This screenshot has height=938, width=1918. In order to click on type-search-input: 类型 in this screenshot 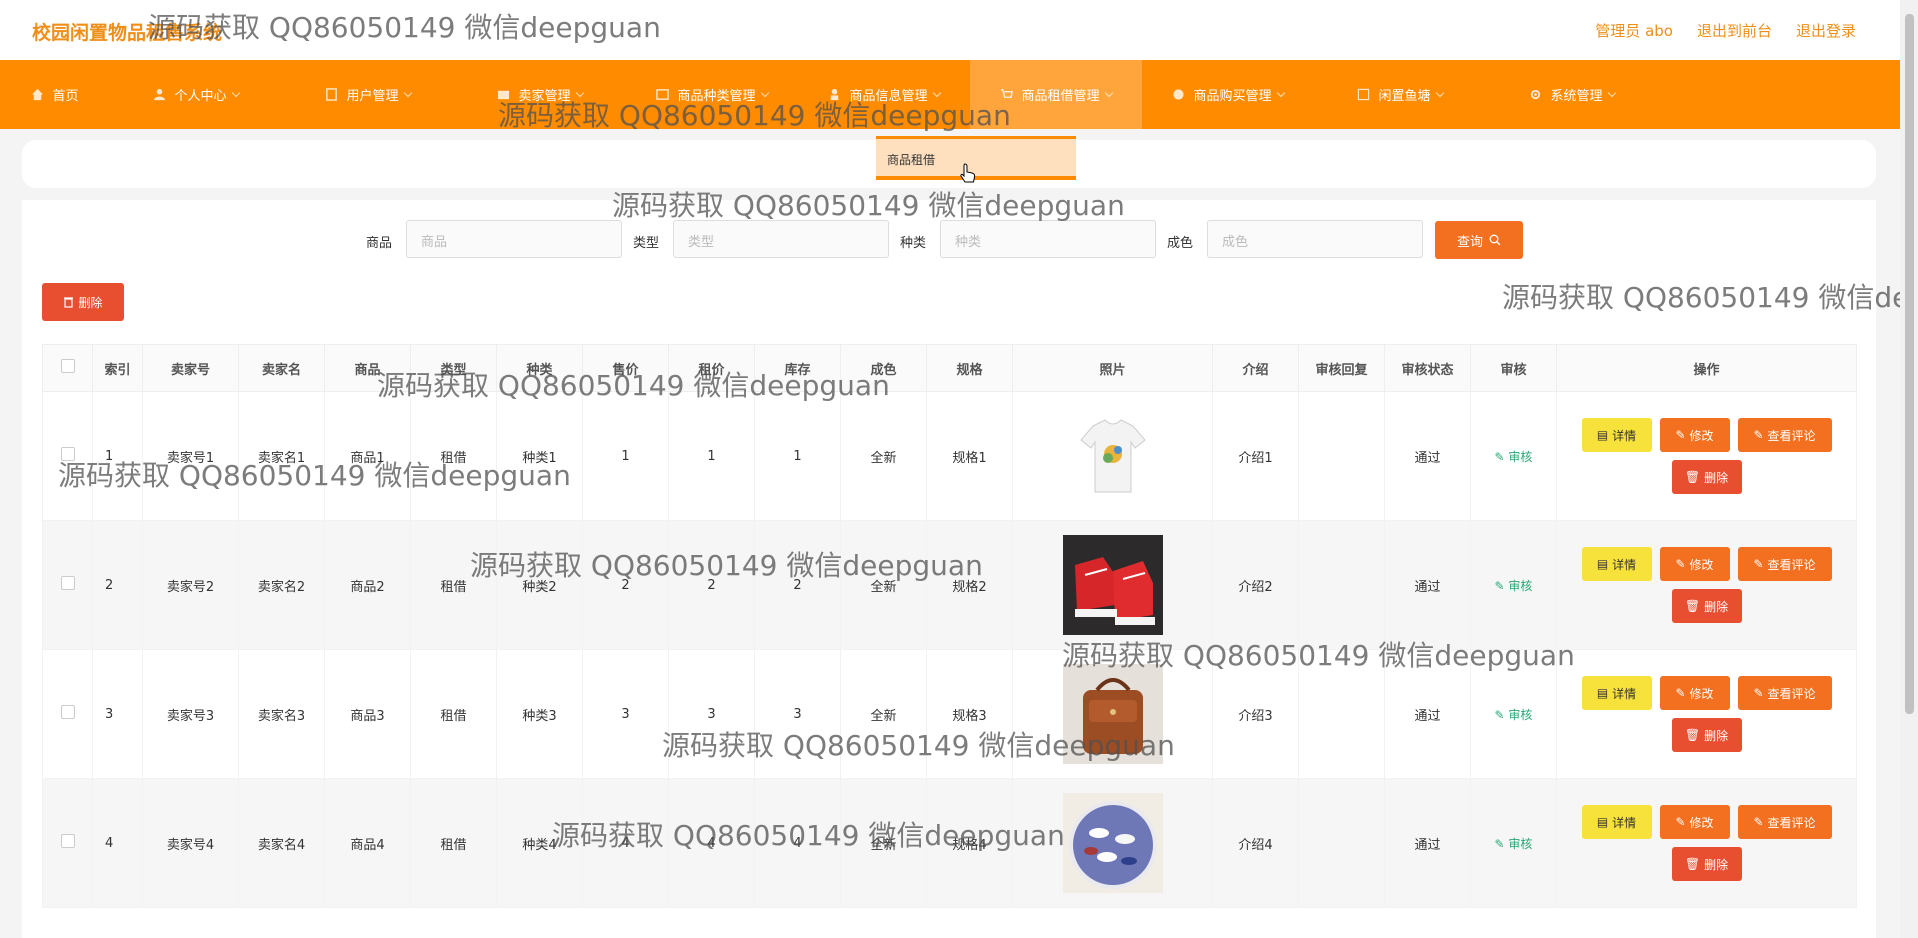, I will do `click(781, 239)`.